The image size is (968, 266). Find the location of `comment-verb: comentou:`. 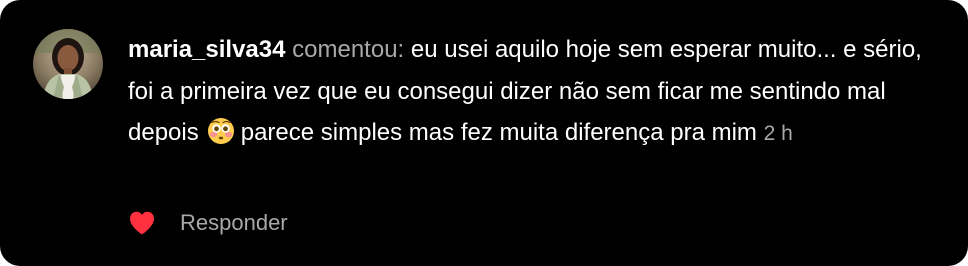

comment-verb: comentou: is located at coordinates (348, 49).